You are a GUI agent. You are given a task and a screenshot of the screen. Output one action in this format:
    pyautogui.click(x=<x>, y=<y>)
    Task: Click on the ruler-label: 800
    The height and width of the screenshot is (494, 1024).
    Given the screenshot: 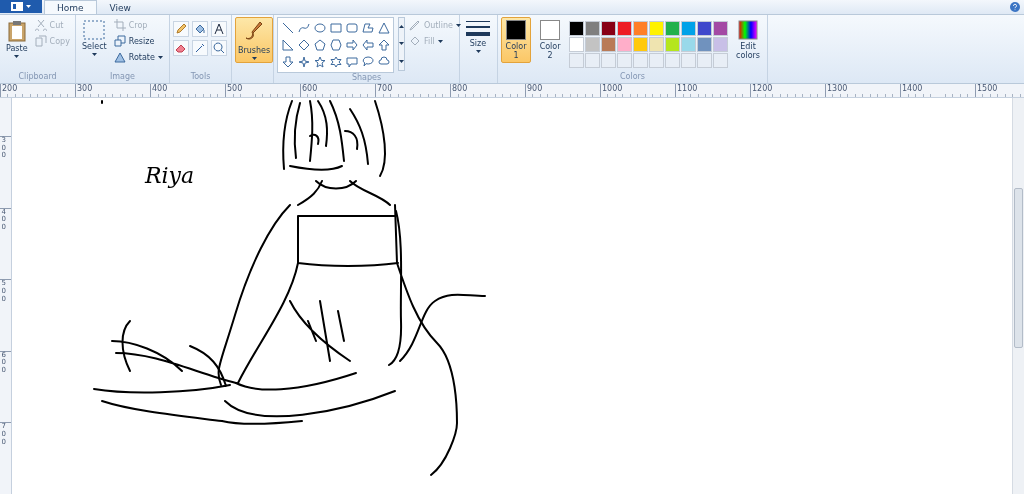 What is the action you would take?
    pyautogui.click(x=459, y=88)
    